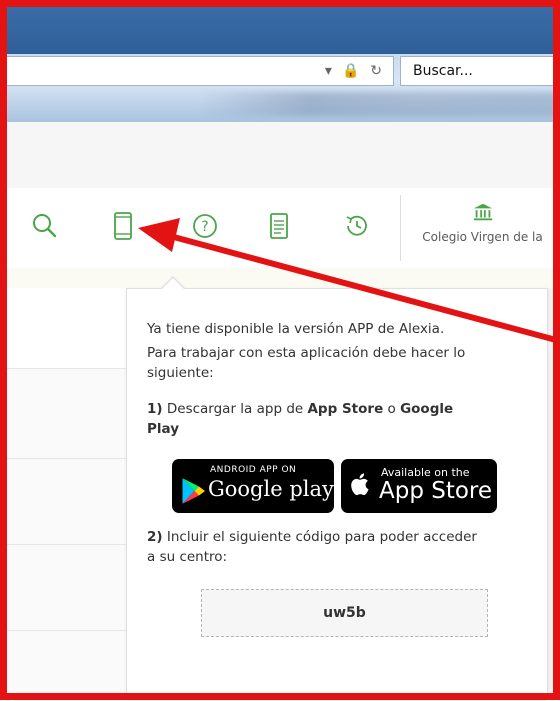 This screenshot has width=560, height=701. I want to click on toolbar-divider, so click(400, 228).